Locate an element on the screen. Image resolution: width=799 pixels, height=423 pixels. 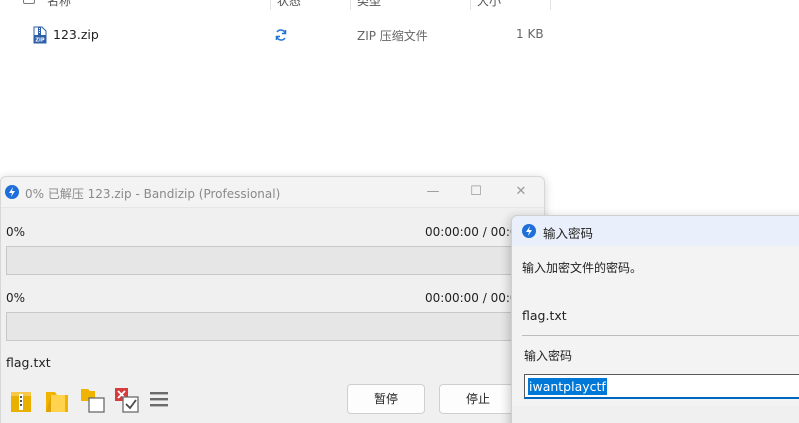
minimize-button: — is located at coordinates (433, 192).